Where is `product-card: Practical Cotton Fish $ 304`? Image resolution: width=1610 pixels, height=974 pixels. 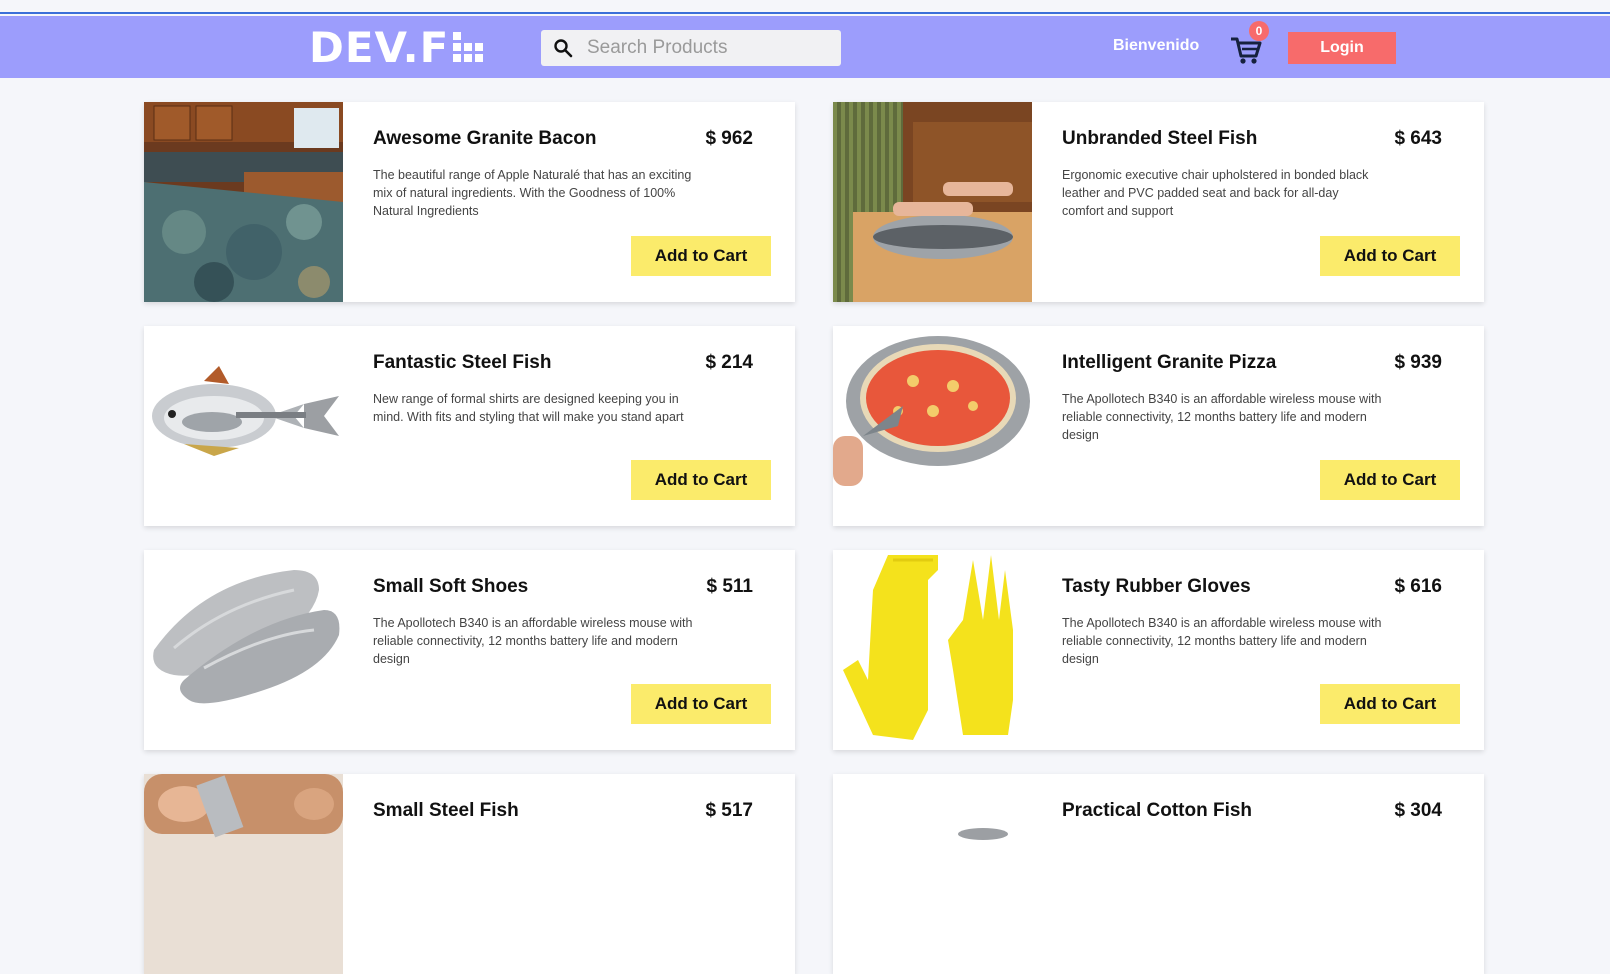
product-card: Practical Cotton Fish $ 304 is located at coordinates (1158, 874).